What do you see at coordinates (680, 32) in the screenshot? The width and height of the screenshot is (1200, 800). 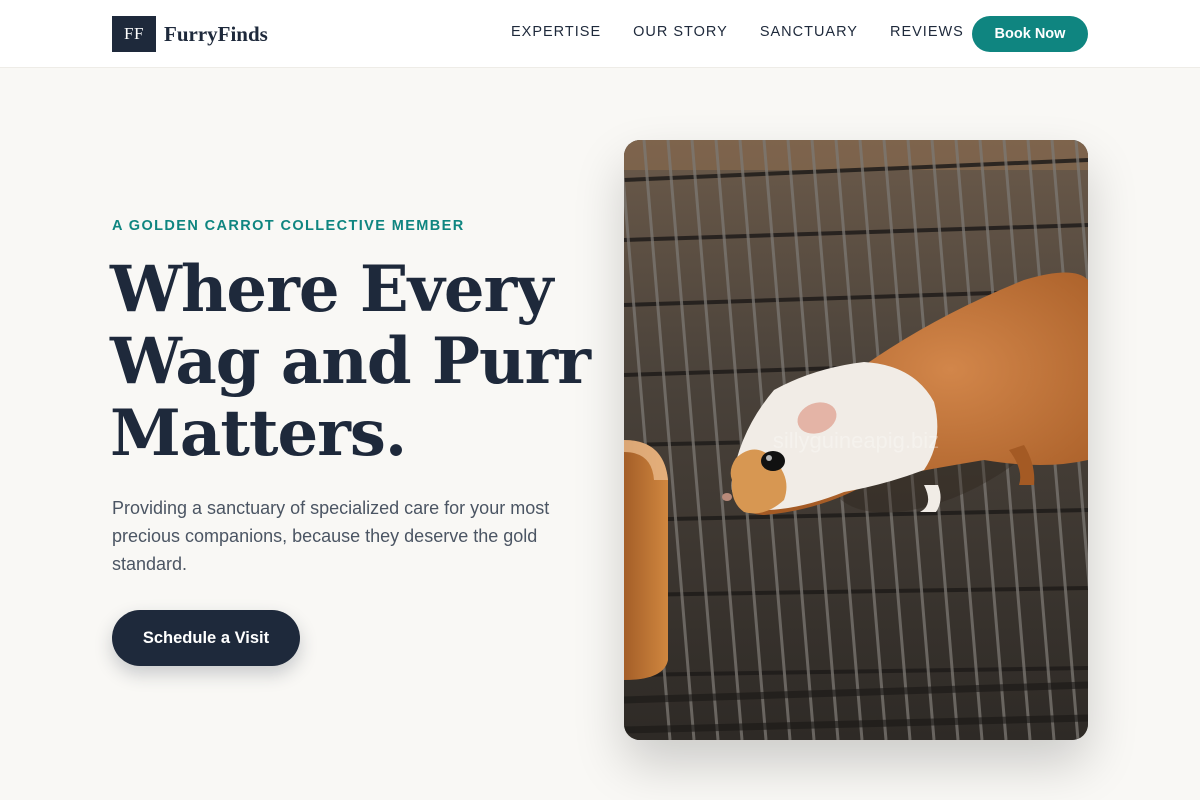 I see `nav-link-our-story: OUR STORY` at bounding box center [680, 32].